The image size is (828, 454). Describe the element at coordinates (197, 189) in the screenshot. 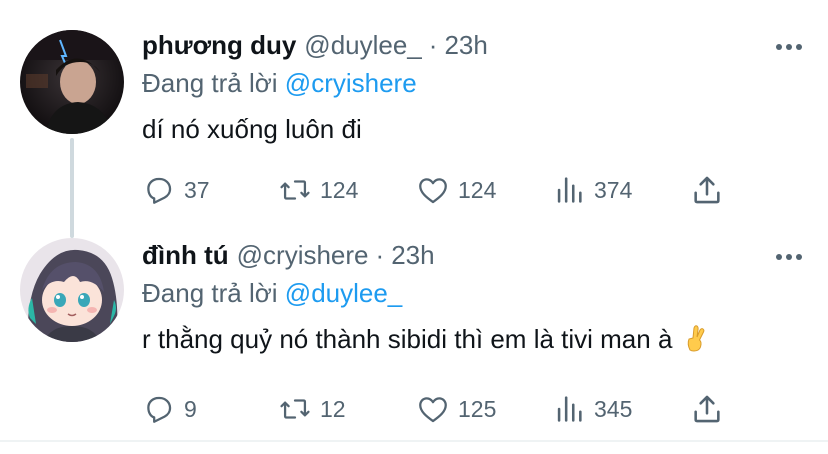

I see `reply-count: 37` at that location.